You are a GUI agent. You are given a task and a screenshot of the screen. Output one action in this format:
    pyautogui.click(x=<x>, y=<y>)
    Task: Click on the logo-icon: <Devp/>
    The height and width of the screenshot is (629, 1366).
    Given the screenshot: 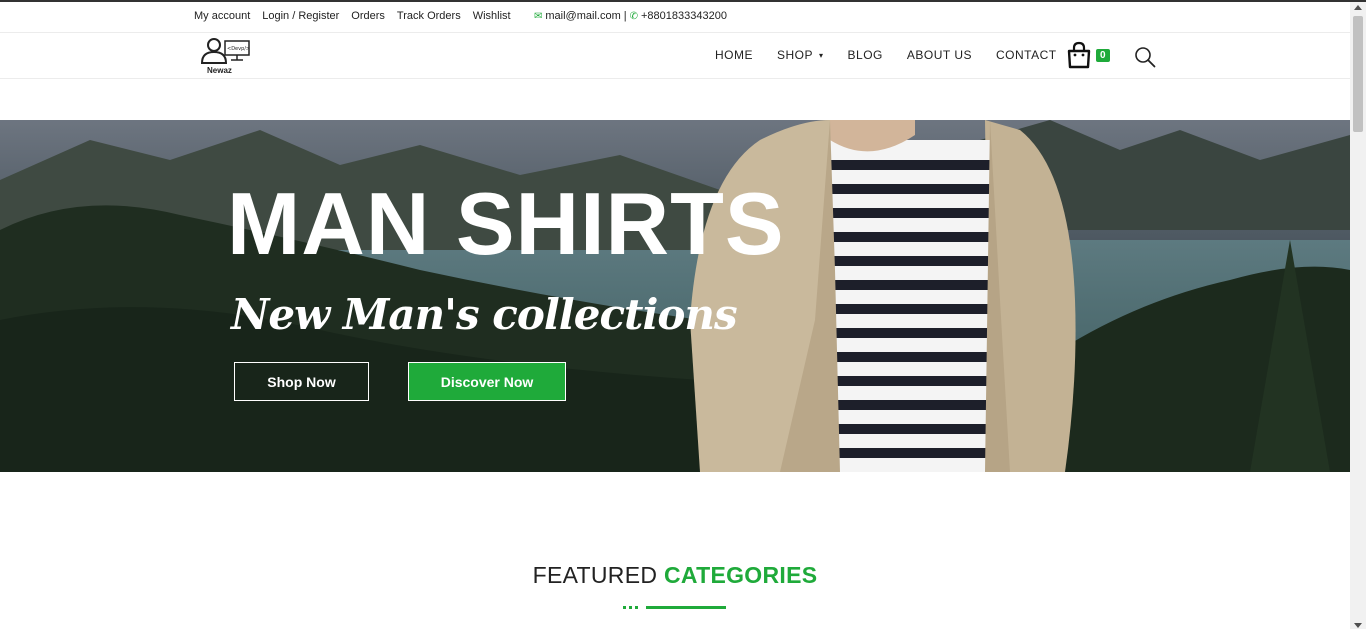 What is the action you would take?
    pyautogui.click(x=225, y=51)
    